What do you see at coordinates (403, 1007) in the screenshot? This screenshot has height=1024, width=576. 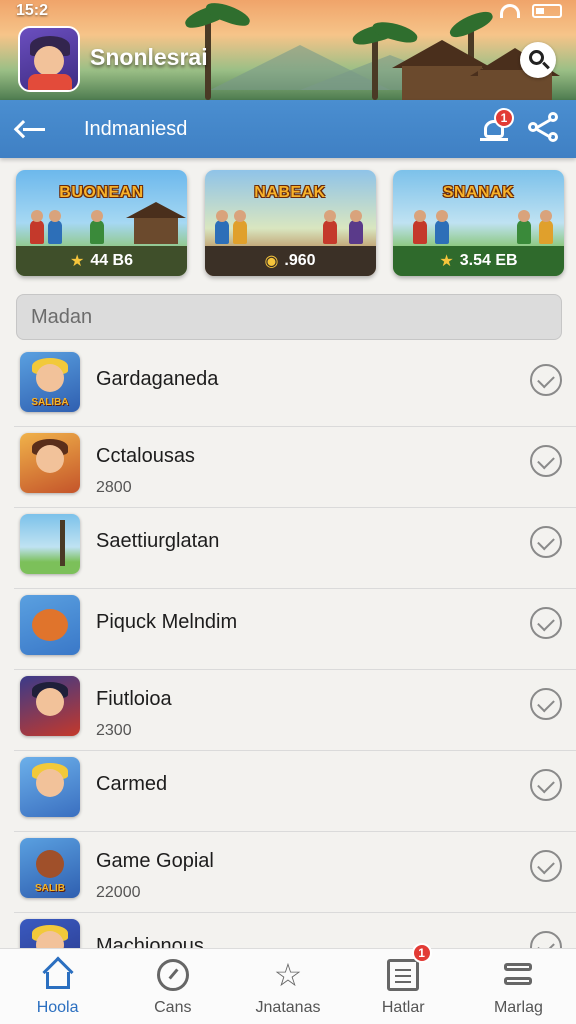 I see `nav-label: Hatlar` at bounding box center [403, 1007].